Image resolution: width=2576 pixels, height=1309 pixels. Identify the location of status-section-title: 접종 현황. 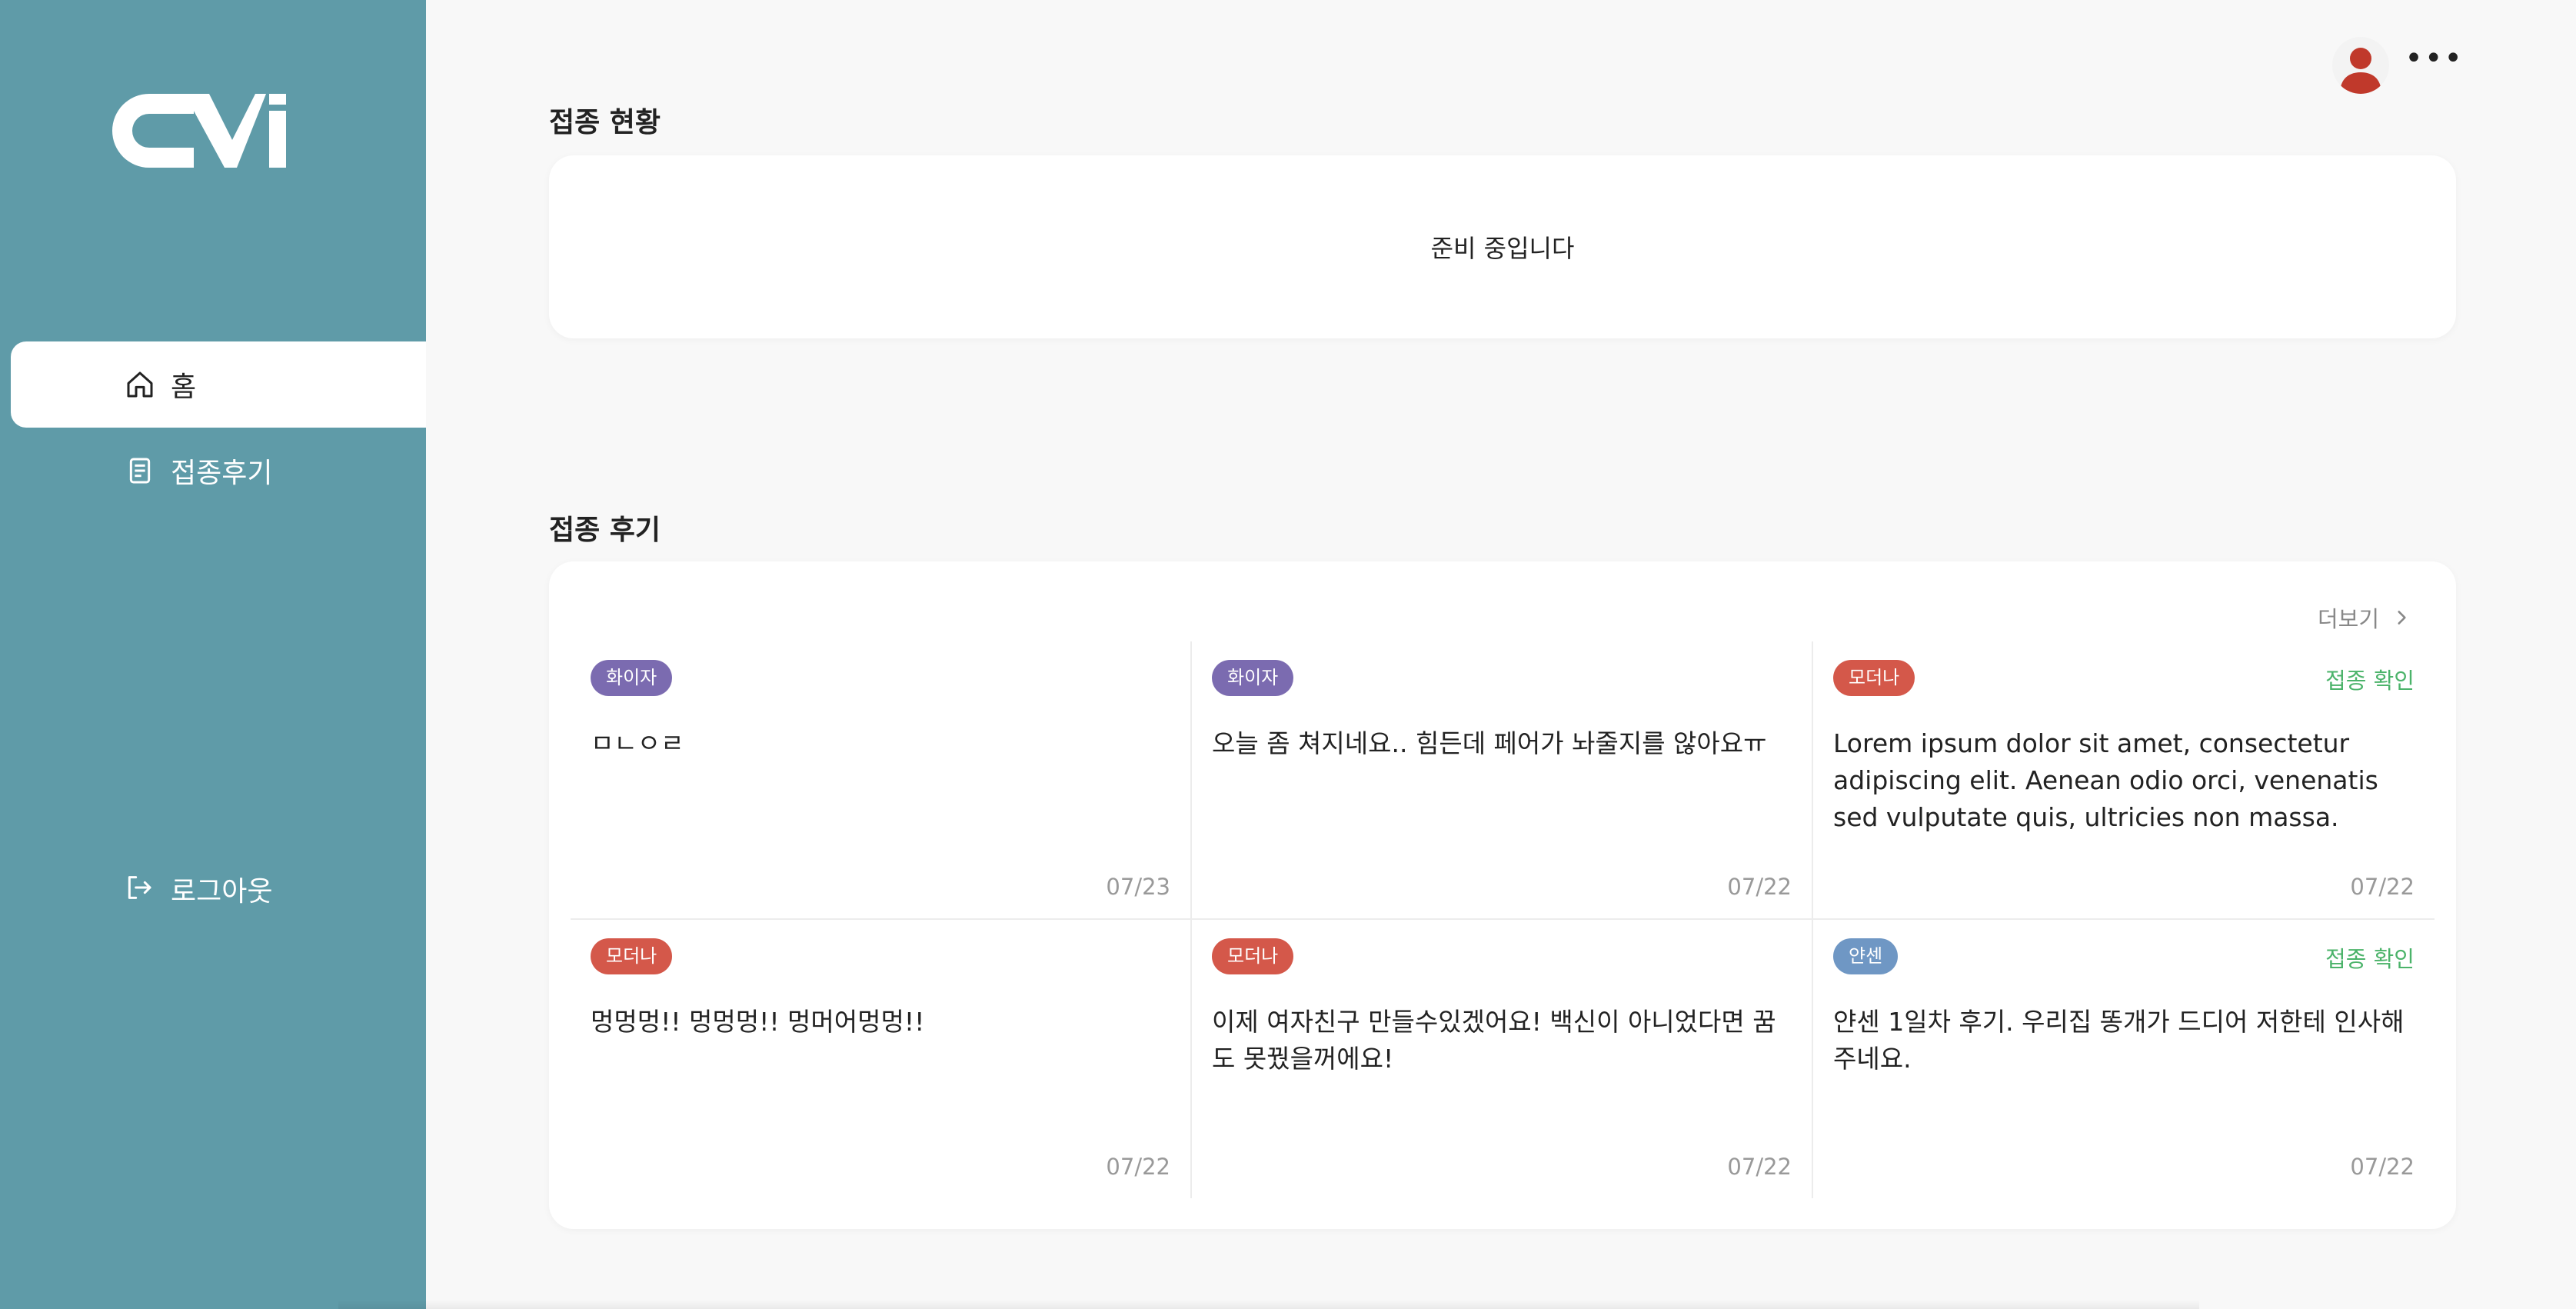
(605, 122).